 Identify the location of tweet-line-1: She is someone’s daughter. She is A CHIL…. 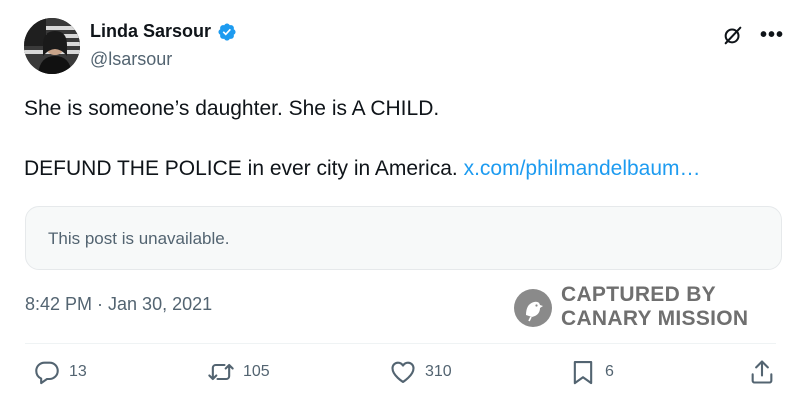
(232, 108).